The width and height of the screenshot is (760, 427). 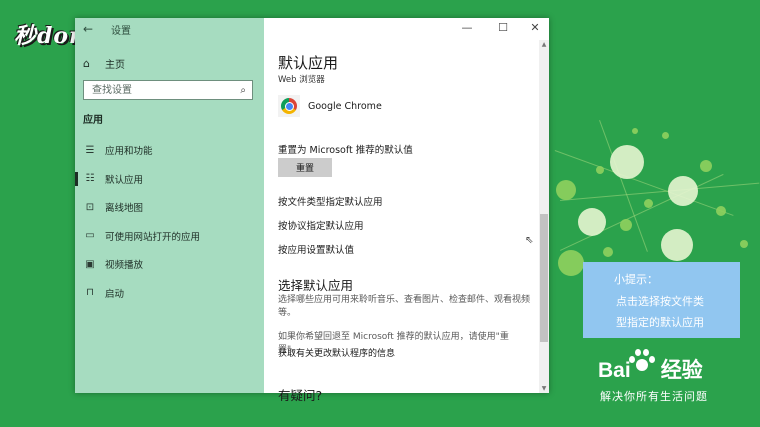 What do you see at coordinates (300, 395) in the screenshot?
I see `faq-heading: 有疑问?` at bounding box center [300, 395].